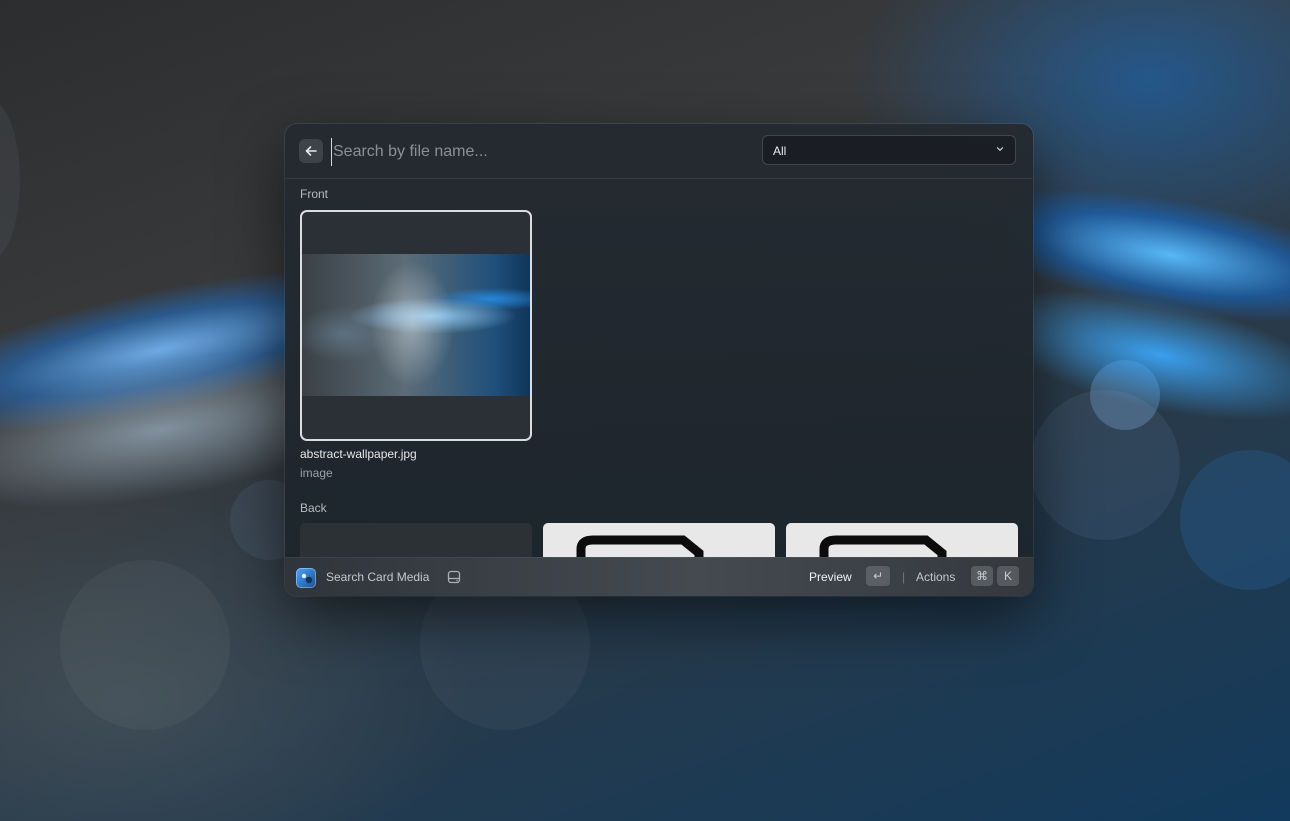  Describe the element at coordinates (358, 454) in the screenshot. I see `file-name: abstract-wallpaper.jpg` at that location.